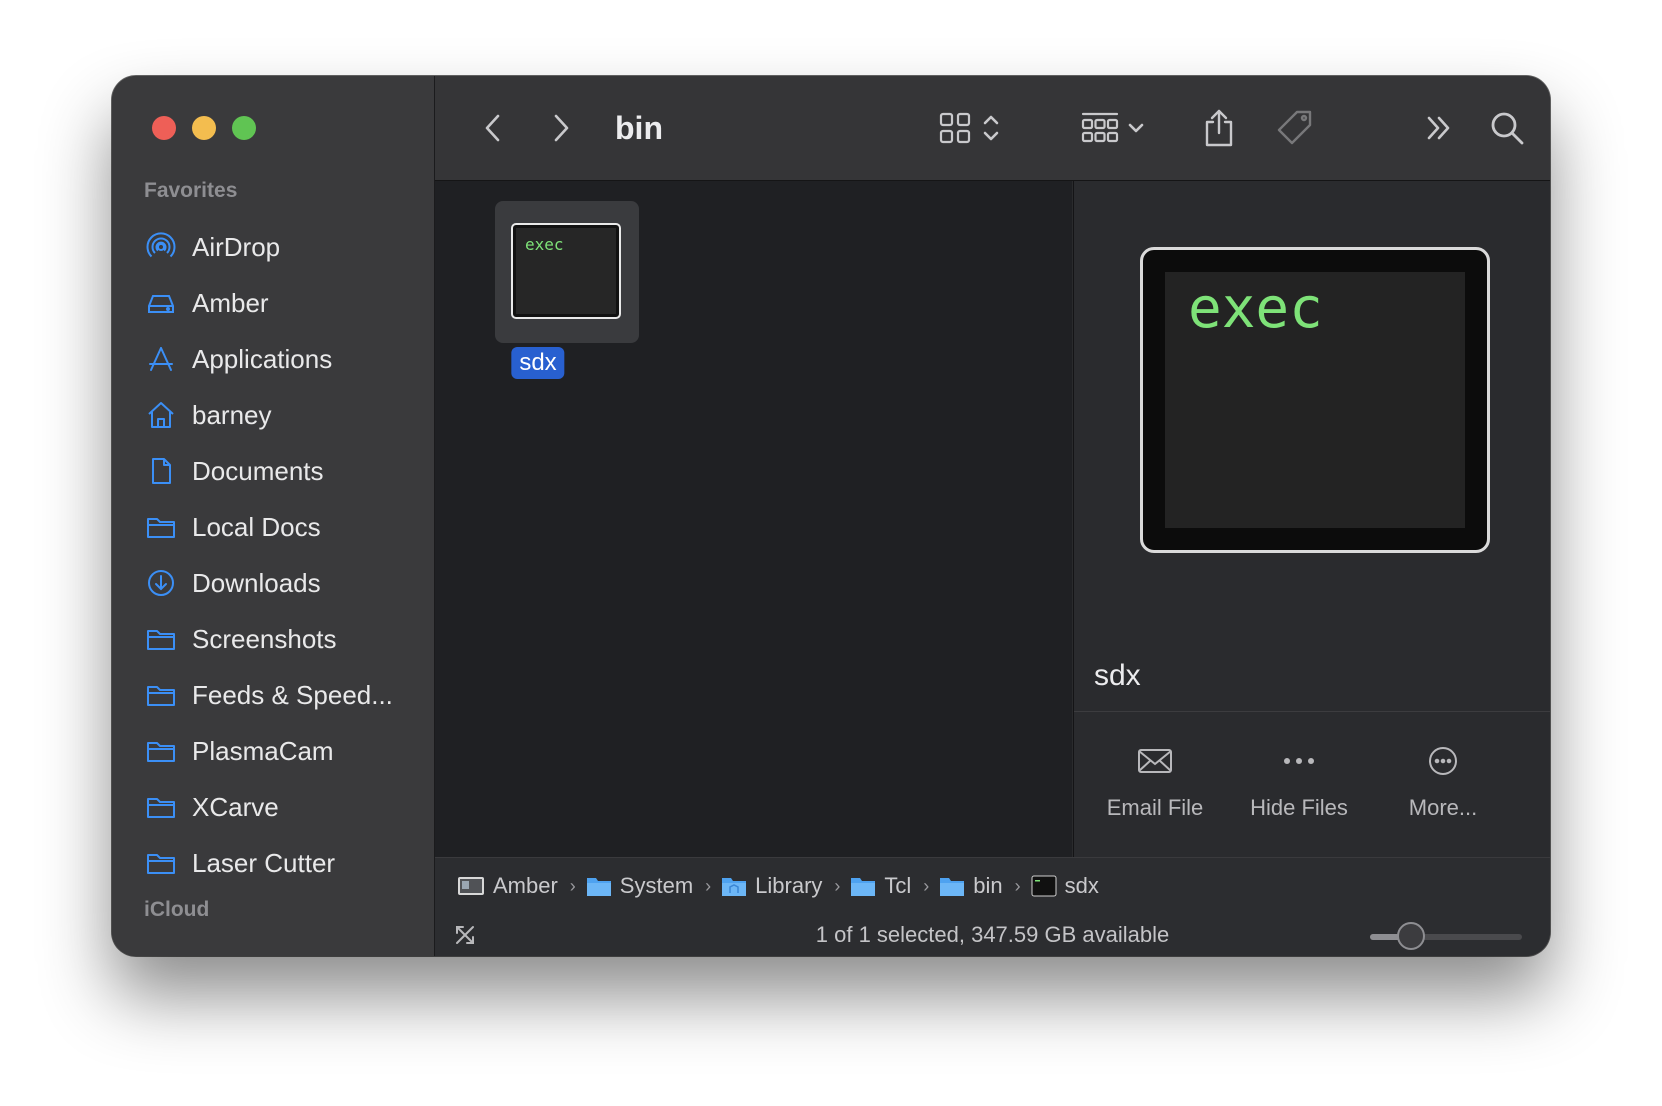 Image resolution: width=1662 pixels, height=1106 pixels. I want to click on sidebar-item-applications: Applications, so click(289, 359).